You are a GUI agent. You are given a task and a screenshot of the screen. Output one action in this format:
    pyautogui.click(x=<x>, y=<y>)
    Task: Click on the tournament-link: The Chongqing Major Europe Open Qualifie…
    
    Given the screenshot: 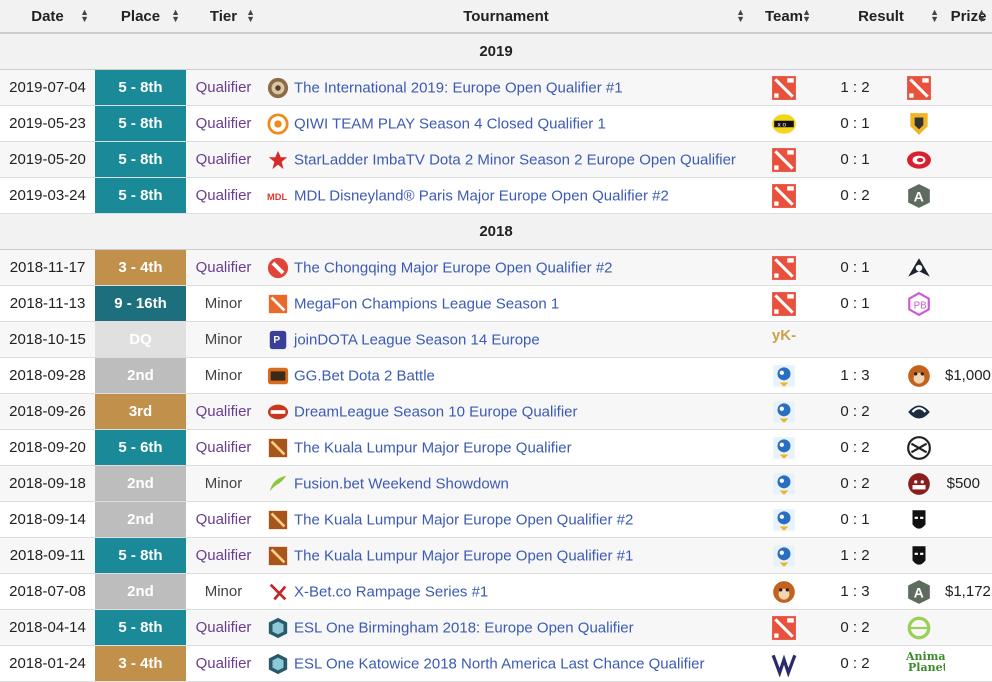 What is the action you would take?
    pyautogui.click(x=453, y=267)
    